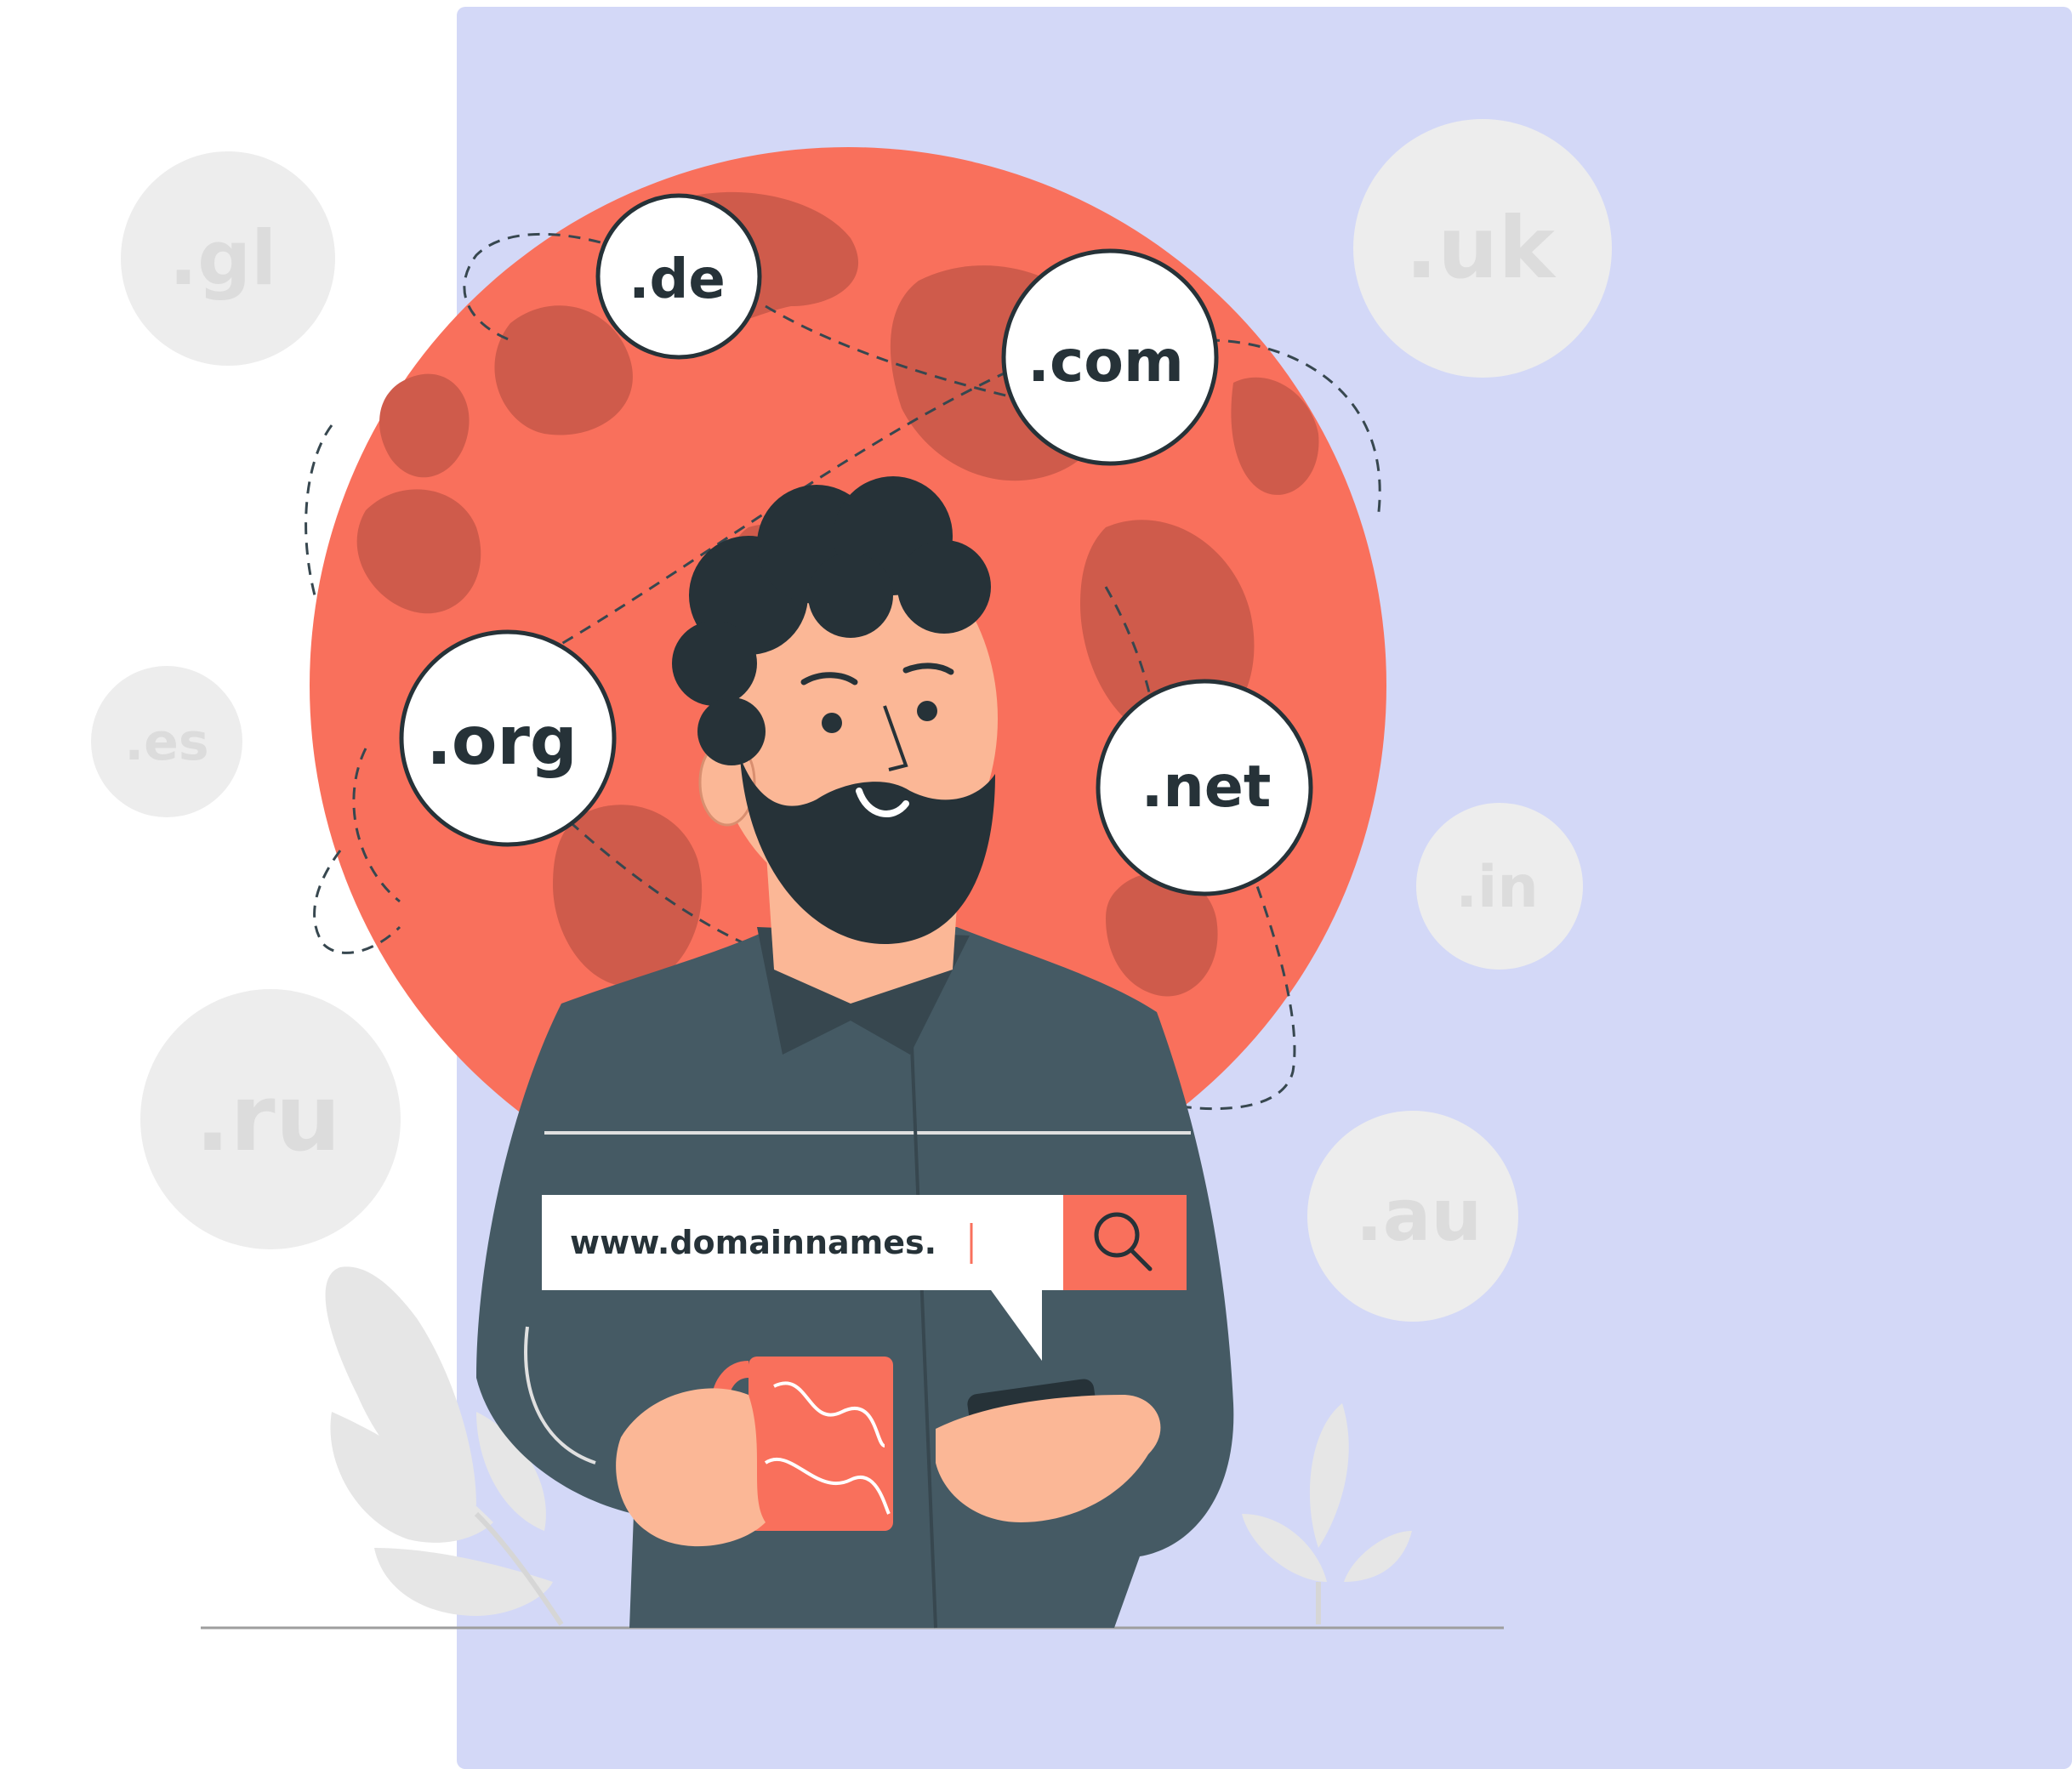  I want to click on search-button, so click(1125, 1242).